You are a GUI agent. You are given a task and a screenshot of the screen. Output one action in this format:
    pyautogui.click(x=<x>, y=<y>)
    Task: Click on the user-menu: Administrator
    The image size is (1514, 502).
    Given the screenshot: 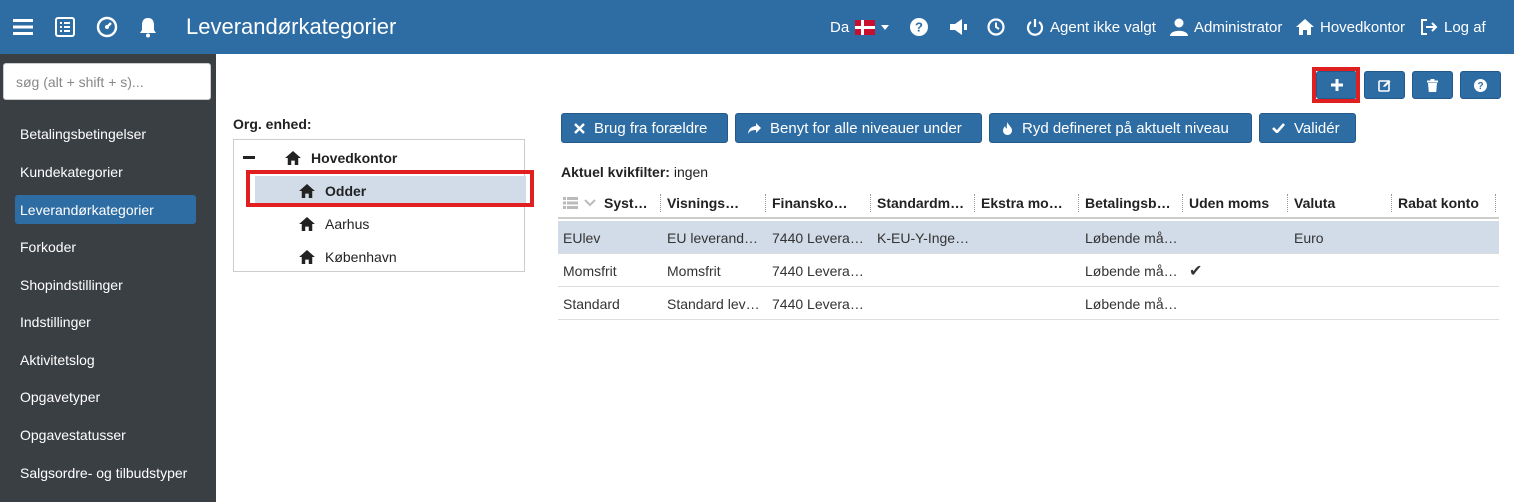 What is the action you would take?
    pyautogui.click(x=1226, y=27)
    